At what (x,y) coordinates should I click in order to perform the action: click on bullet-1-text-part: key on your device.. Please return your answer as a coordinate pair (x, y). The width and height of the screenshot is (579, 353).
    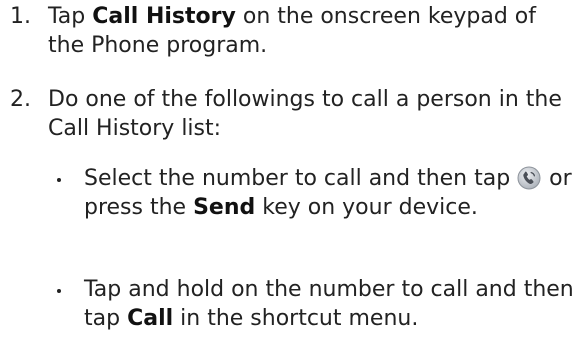
    Looking at the image, I should click on (366, 207).